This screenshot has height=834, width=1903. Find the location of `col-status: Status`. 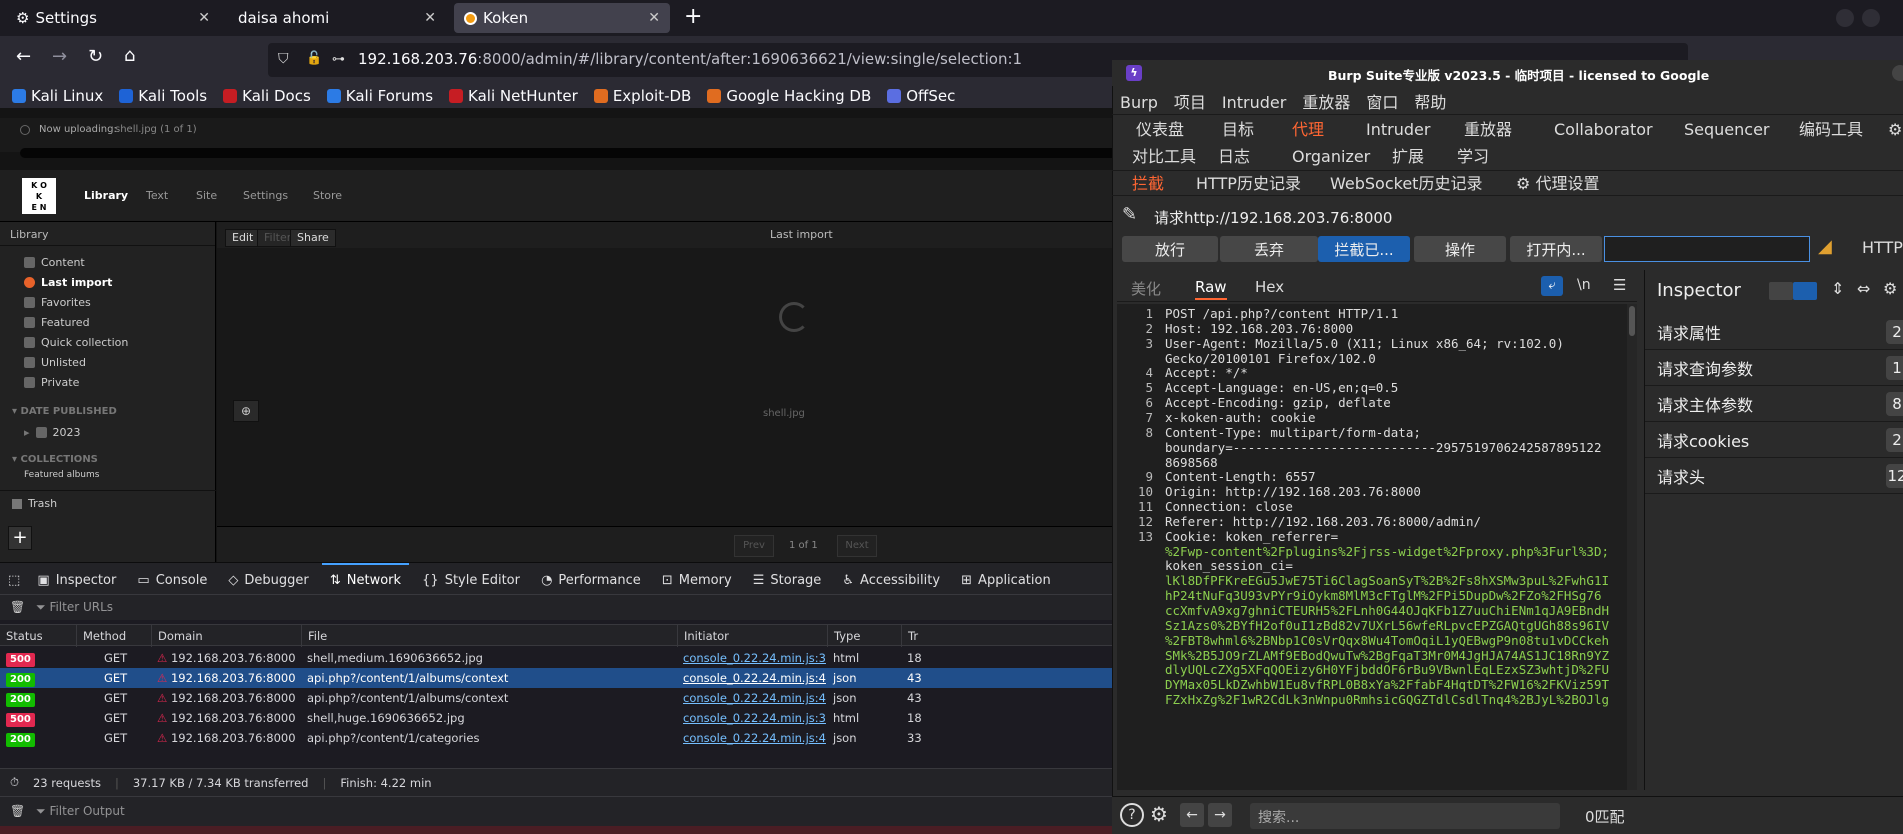

col-status: Status is located at coordinates (21, 636).